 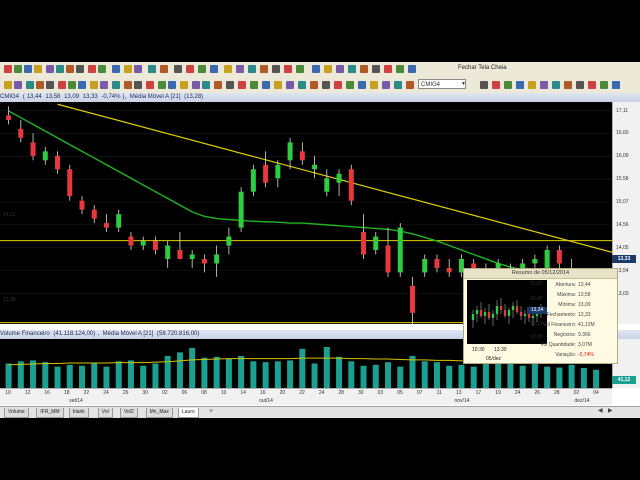 What do you see at coordinates (188, 413) in the screenshot?
I see `tab-lauro: Lauro` at bounding box center [188, 413].